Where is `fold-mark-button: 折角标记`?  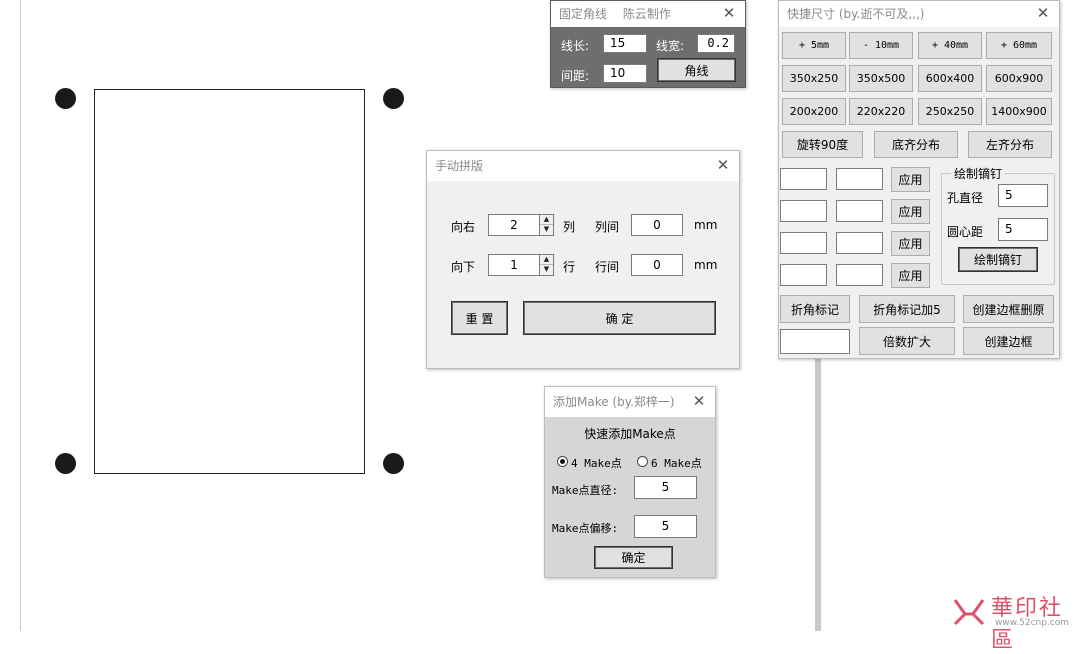
fold-mark-button: 折角标记 is located at coordinates (815, 309).